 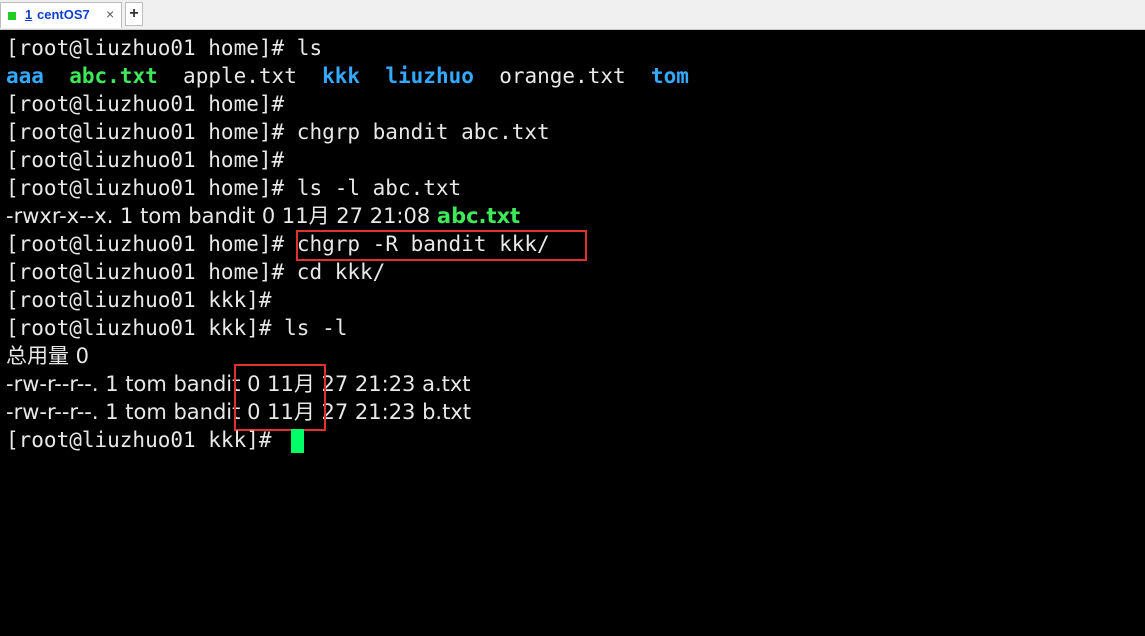 I want to click on file-entry-abc: abc.txt, so click(x=113, y=76).